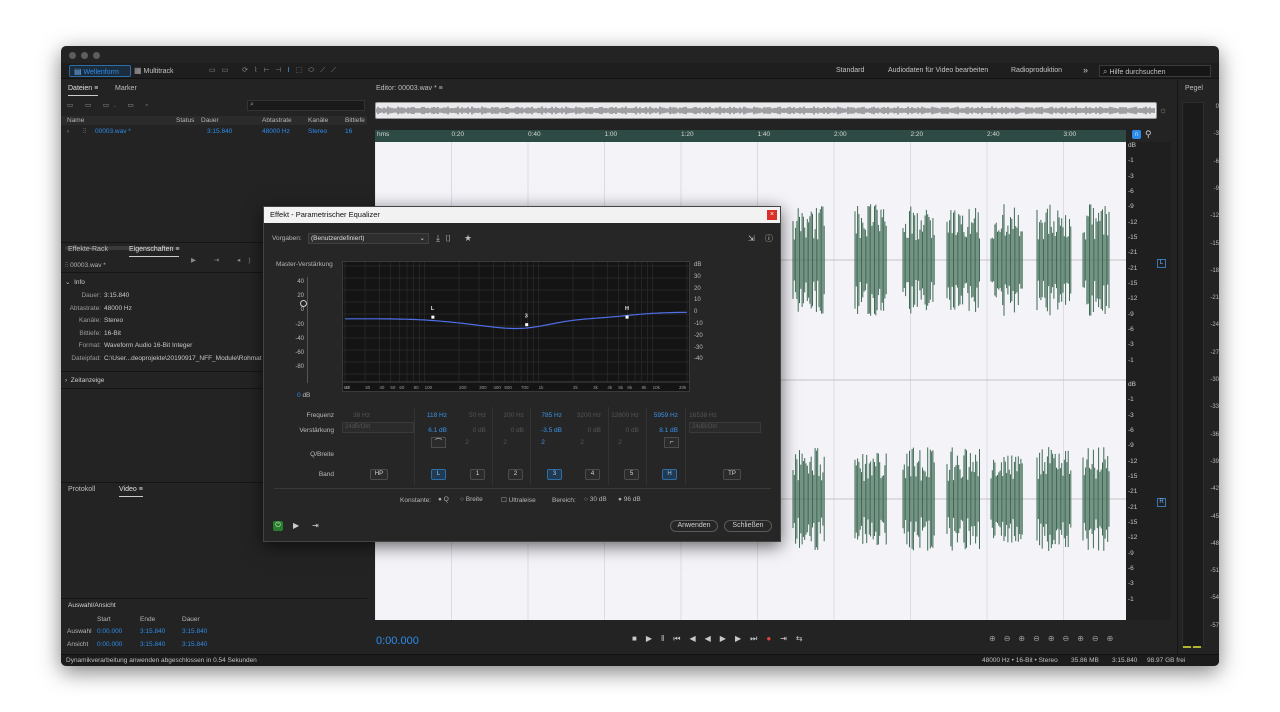 This screenshot has height=712, width=1280. What do you see at coordinates (595, 499) in the screenshot?
I see `range-30db-radio: ○ 30 dB` at bounding box center [595, 499].